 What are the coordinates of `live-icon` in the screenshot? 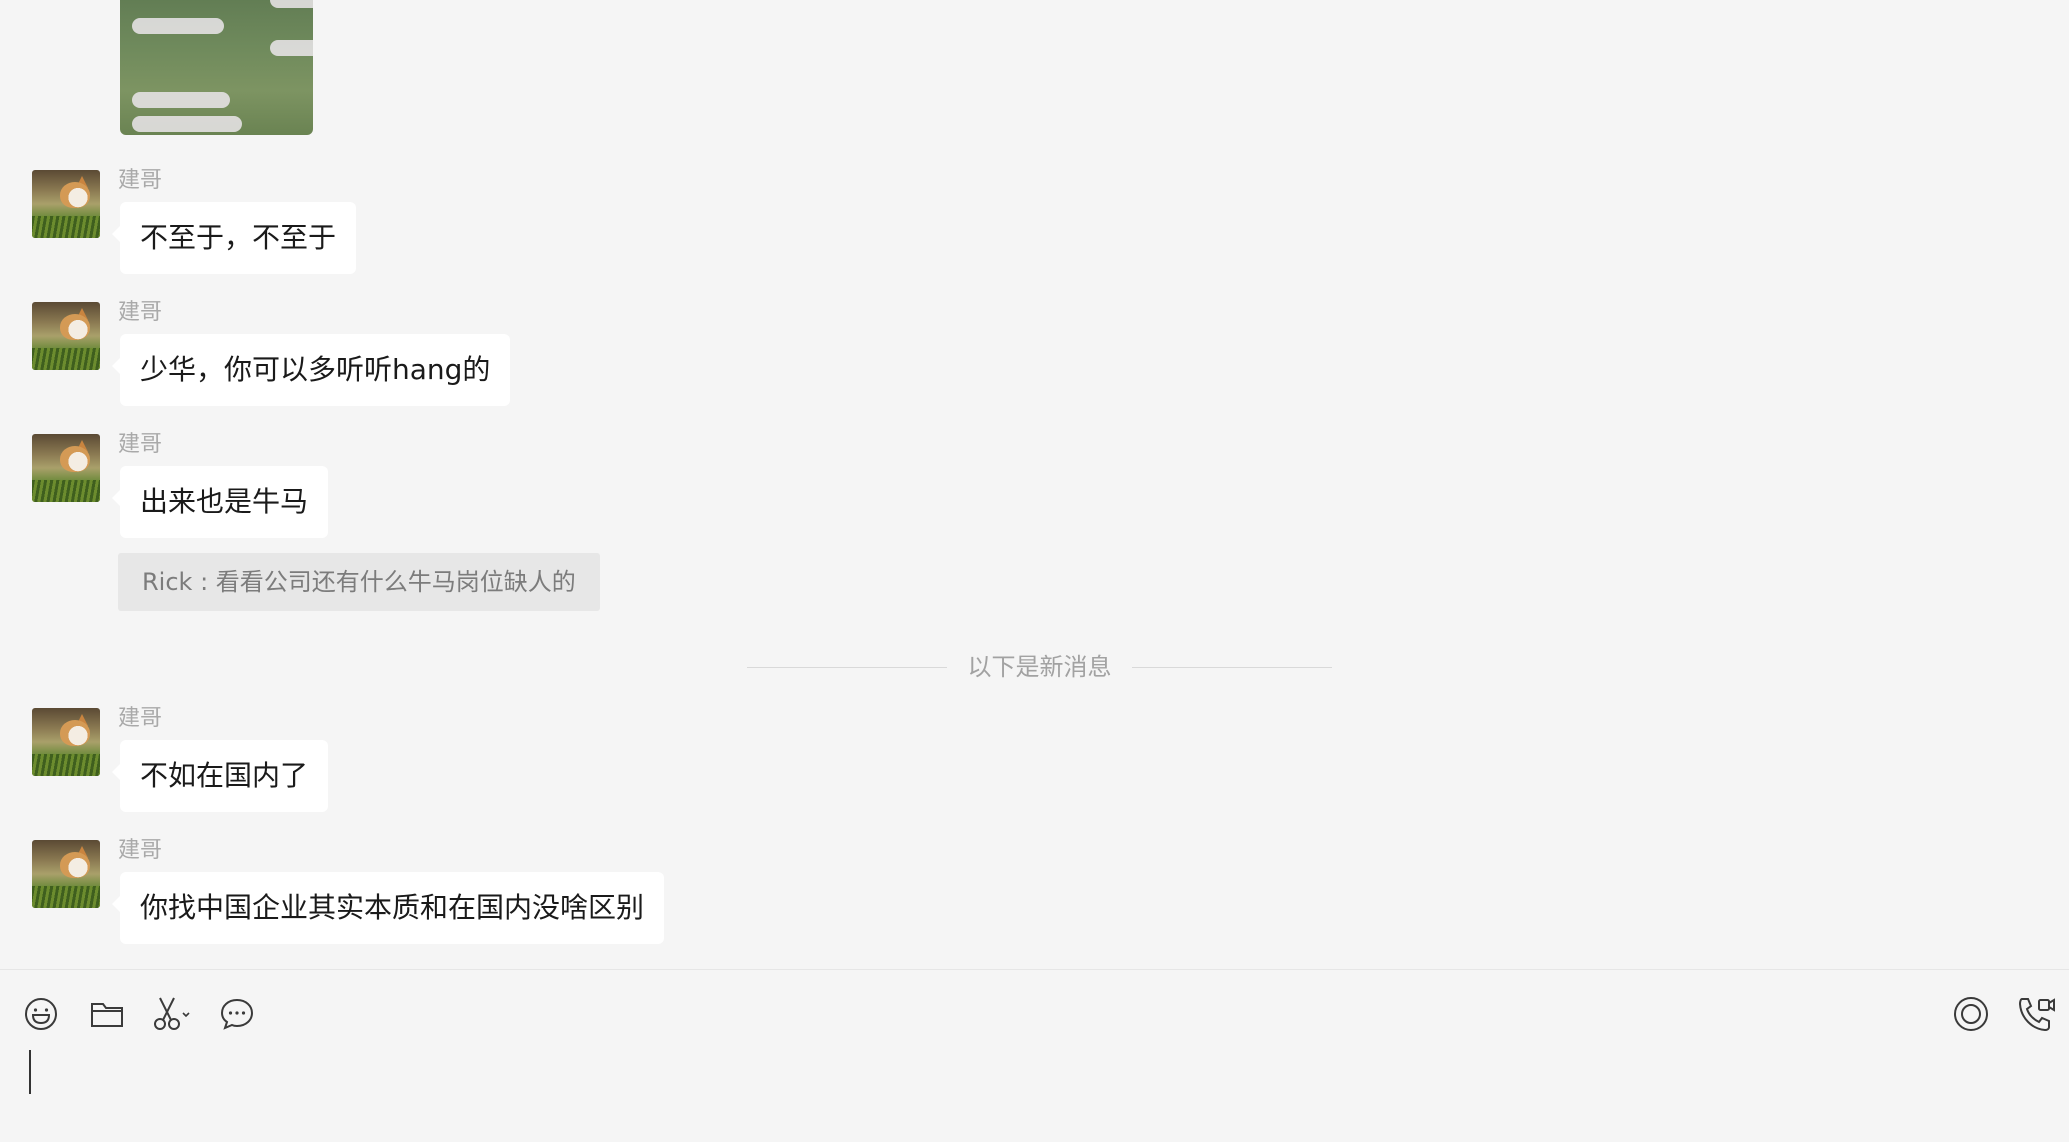 It's located at (1971, 1014).